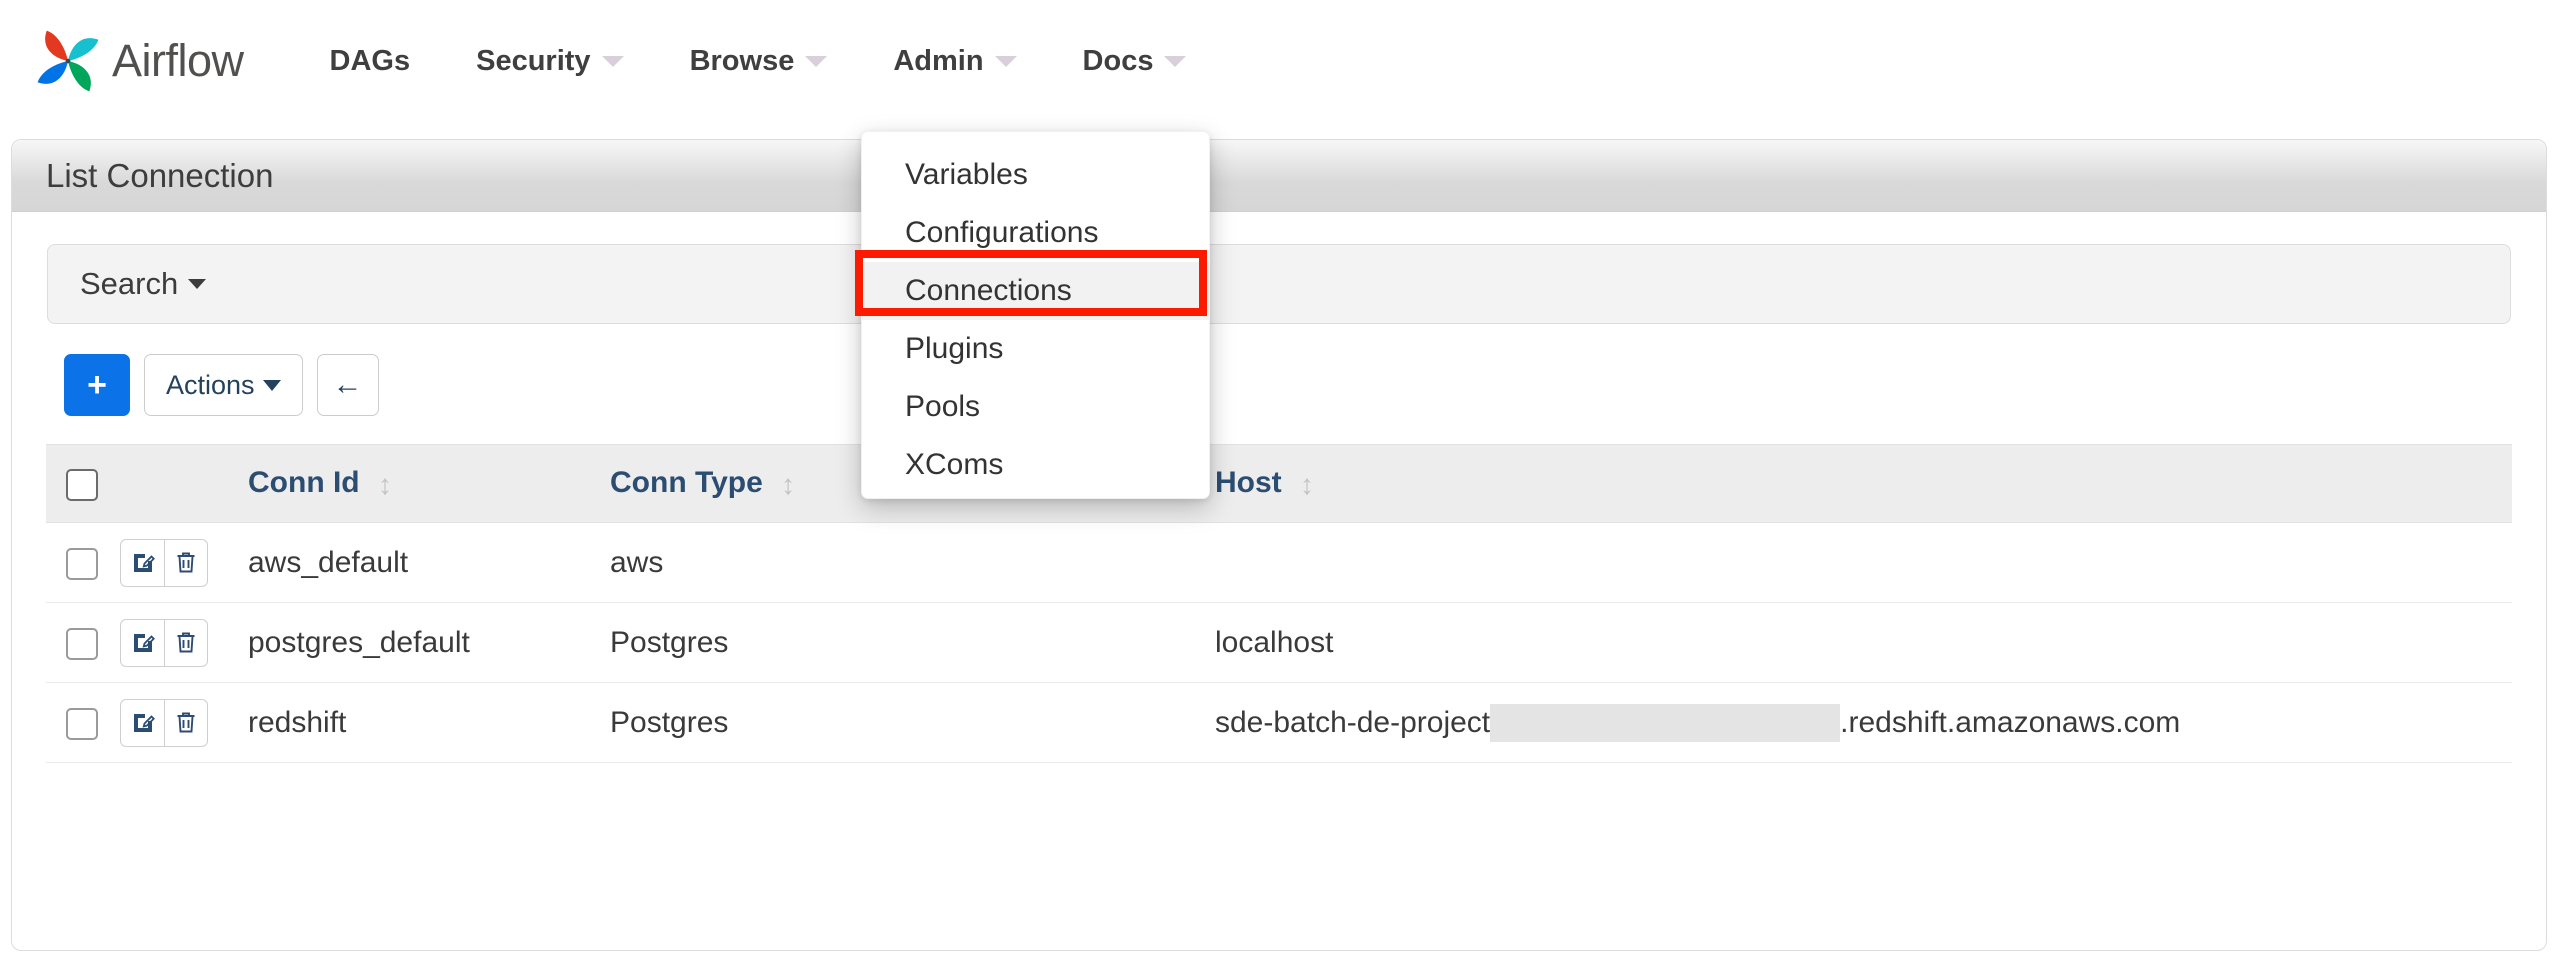  I want to click on select-all-checkbox, so click(82, 484).